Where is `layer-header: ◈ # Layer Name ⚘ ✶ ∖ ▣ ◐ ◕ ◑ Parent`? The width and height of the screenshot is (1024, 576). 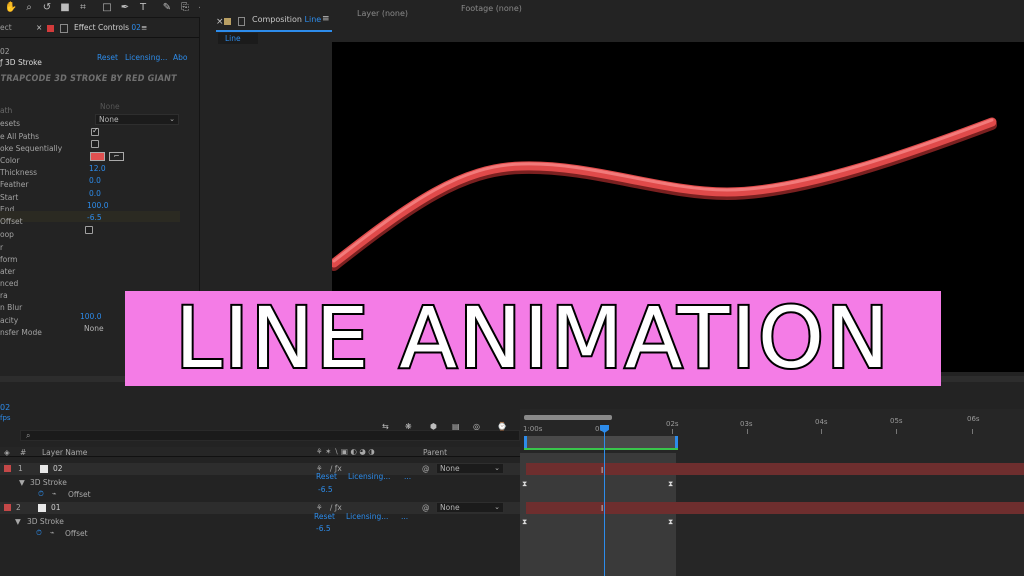
layer-header: ◈ # Layer Name ⚘ ✶ ∖ ▣ ◐ ◕ ◑ Parent is located at coordinates (260, 452).